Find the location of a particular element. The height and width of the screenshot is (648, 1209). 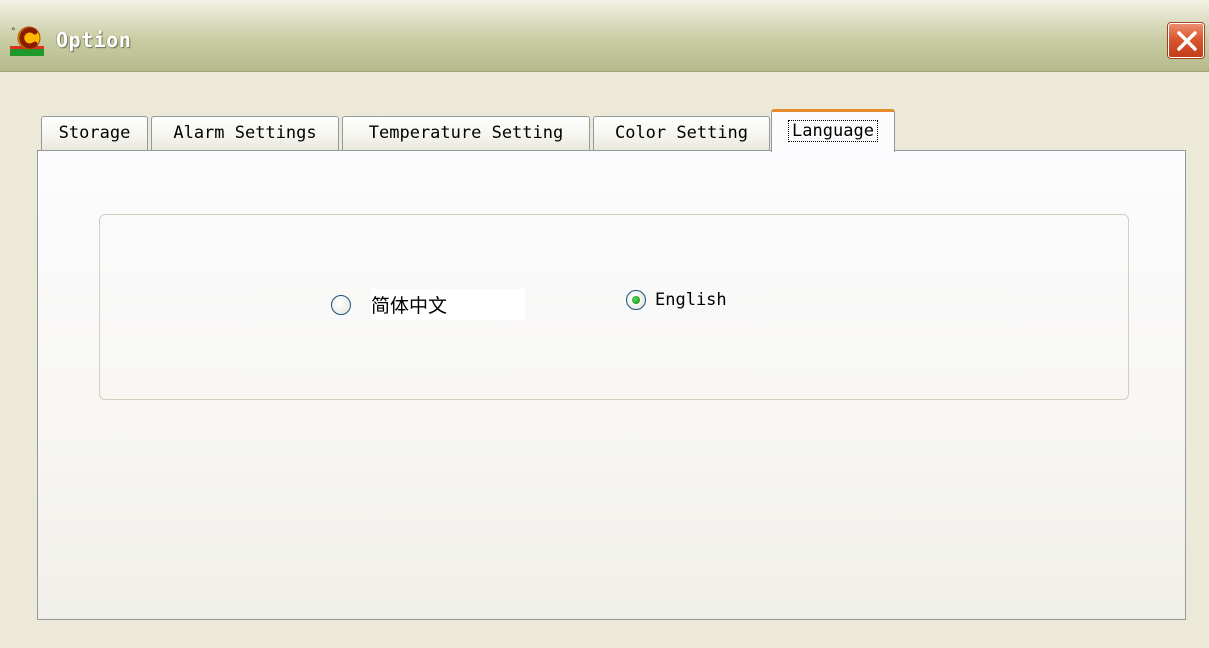

tab-language: Language is located at coordinates (833, 130).